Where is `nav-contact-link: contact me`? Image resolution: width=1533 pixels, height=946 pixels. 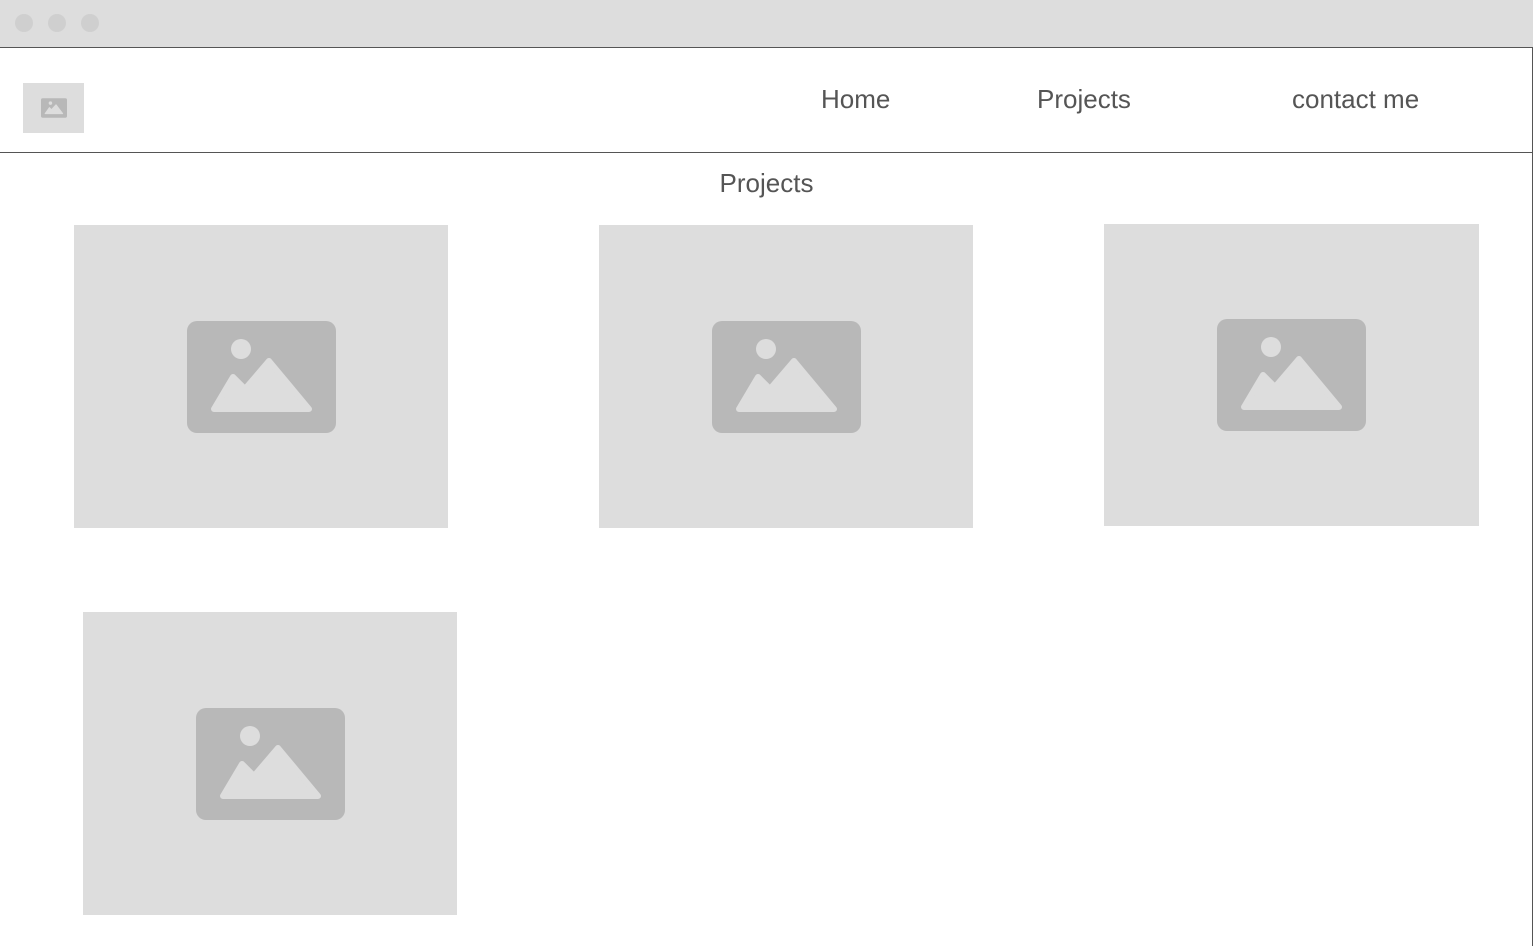
nav-contact-link: contact me is located at coordinates (1355, 99).